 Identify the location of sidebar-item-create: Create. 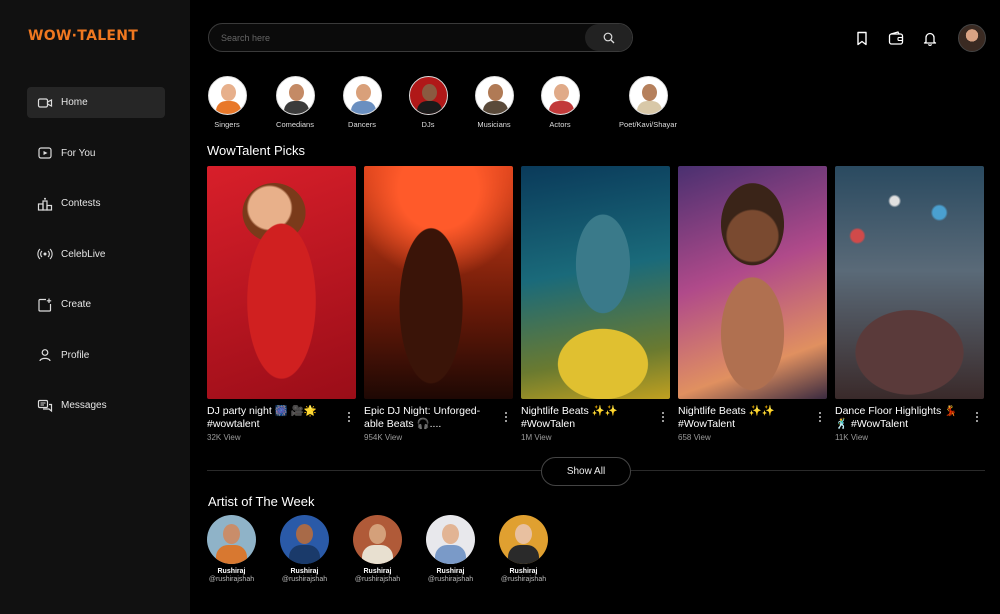
(96, 304).